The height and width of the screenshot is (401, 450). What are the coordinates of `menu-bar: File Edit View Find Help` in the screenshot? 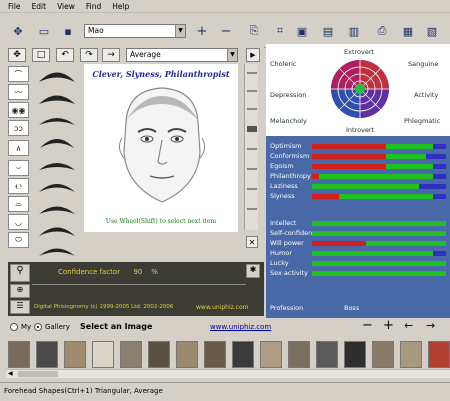 It's located at (225, 6).